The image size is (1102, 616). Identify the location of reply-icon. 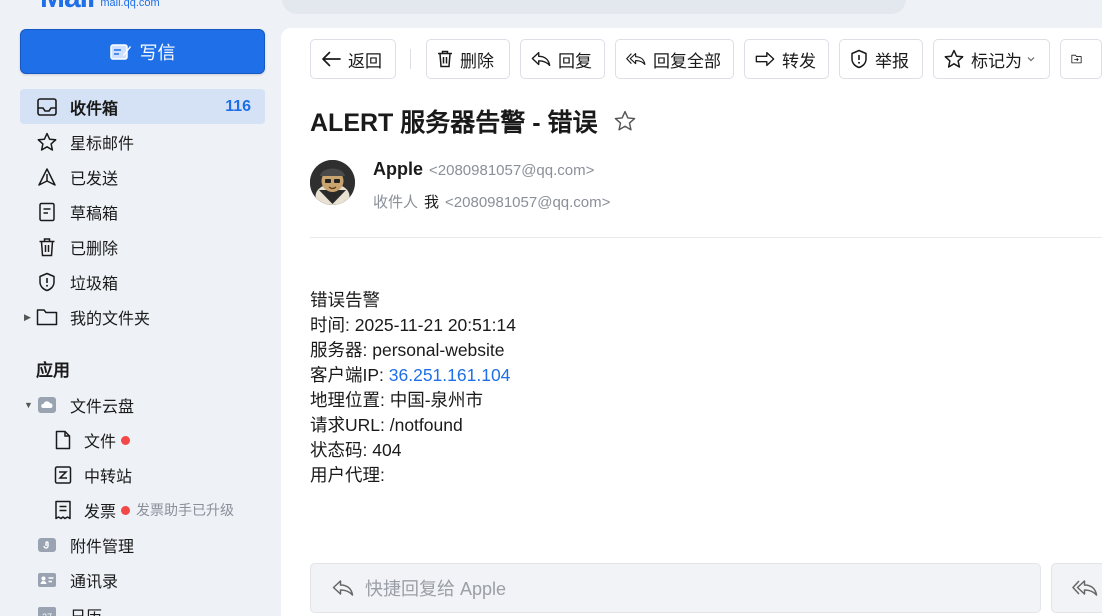
(343, 588).